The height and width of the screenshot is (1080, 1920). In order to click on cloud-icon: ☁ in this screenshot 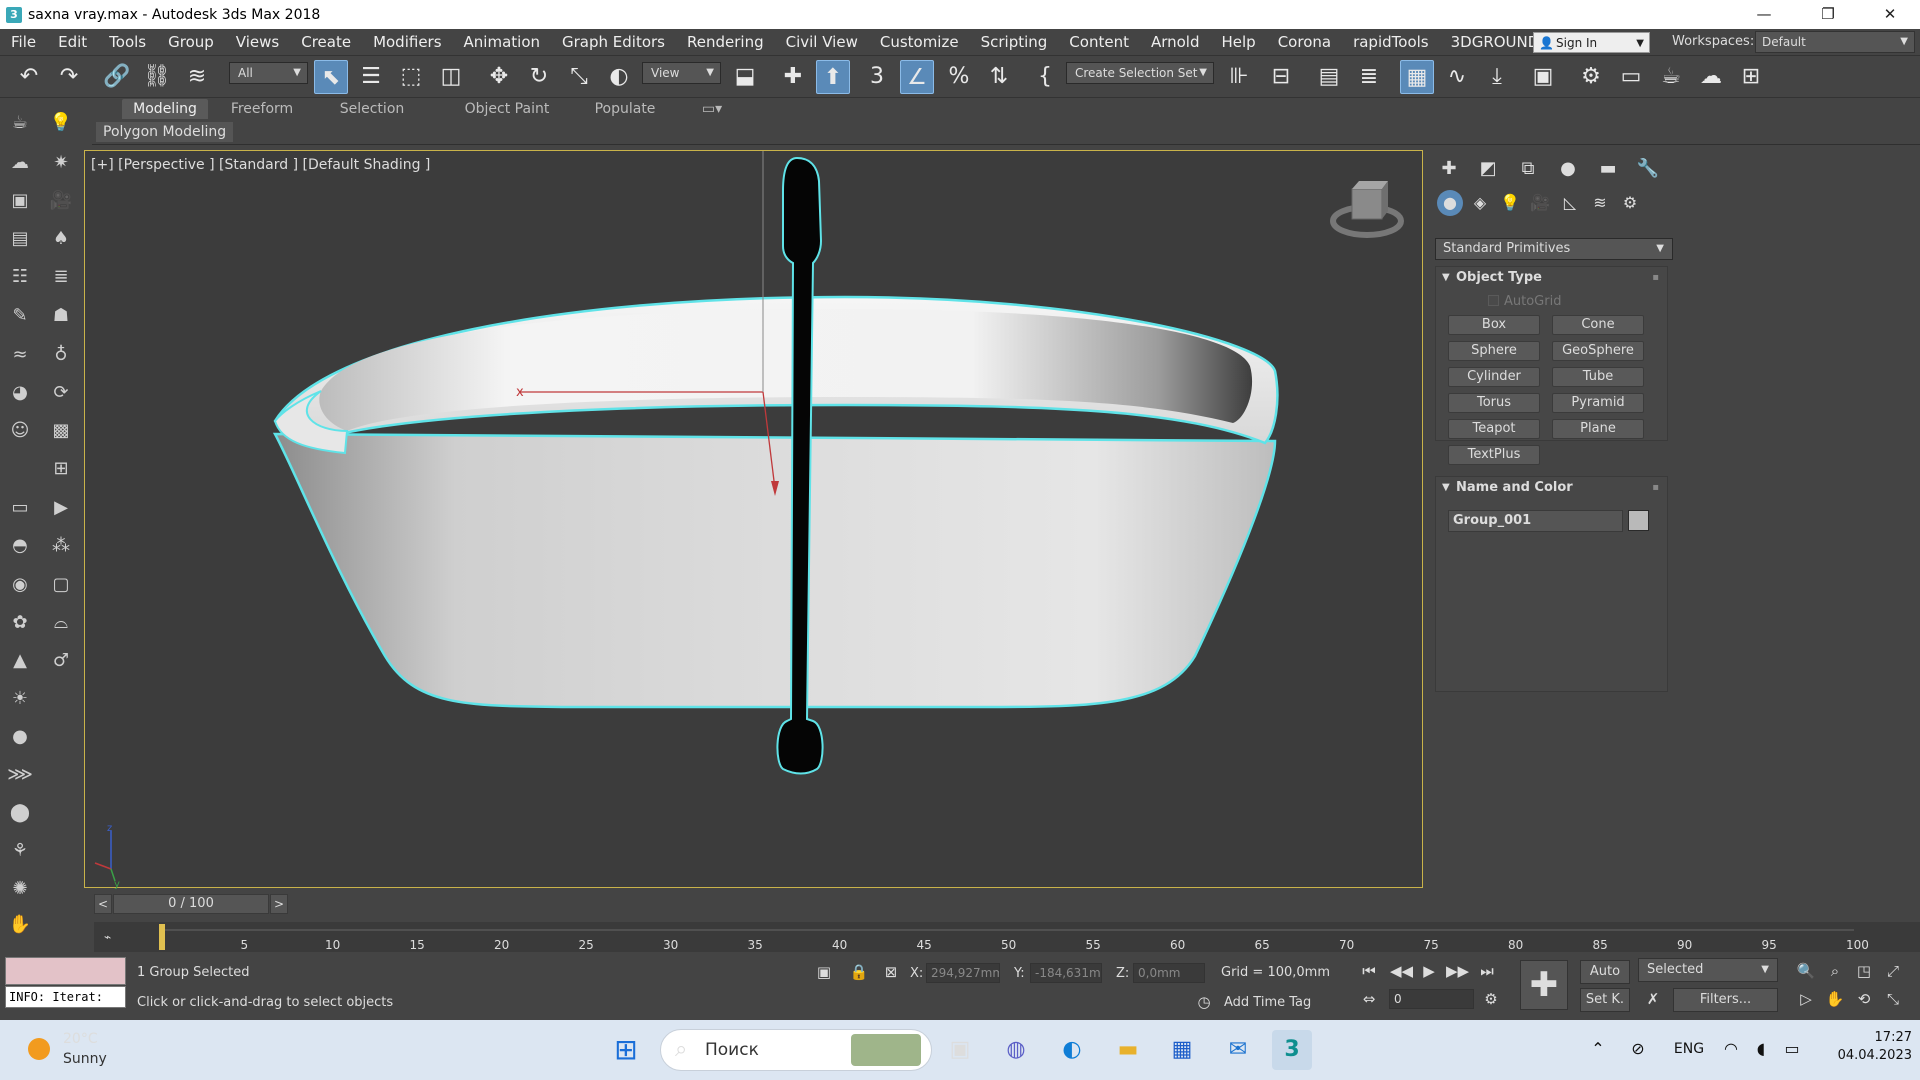, I will do `click(20, 163)`.